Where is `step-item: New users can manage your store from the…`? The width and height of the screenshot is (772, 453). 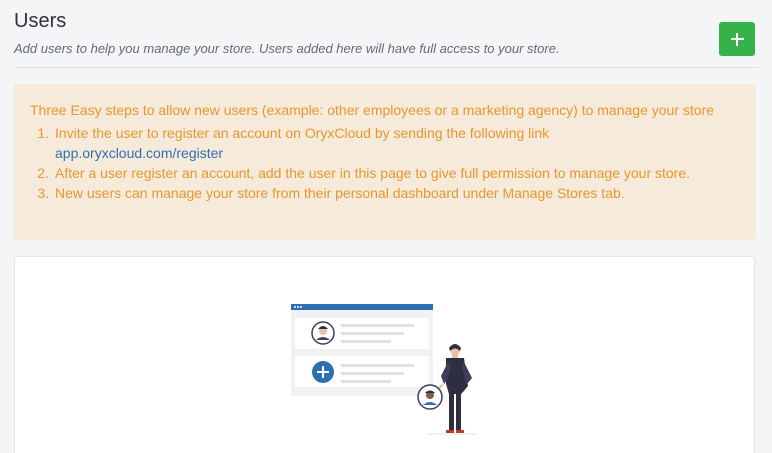
step-item: New users can manage your store from the… is located at coordinates (396, 193).